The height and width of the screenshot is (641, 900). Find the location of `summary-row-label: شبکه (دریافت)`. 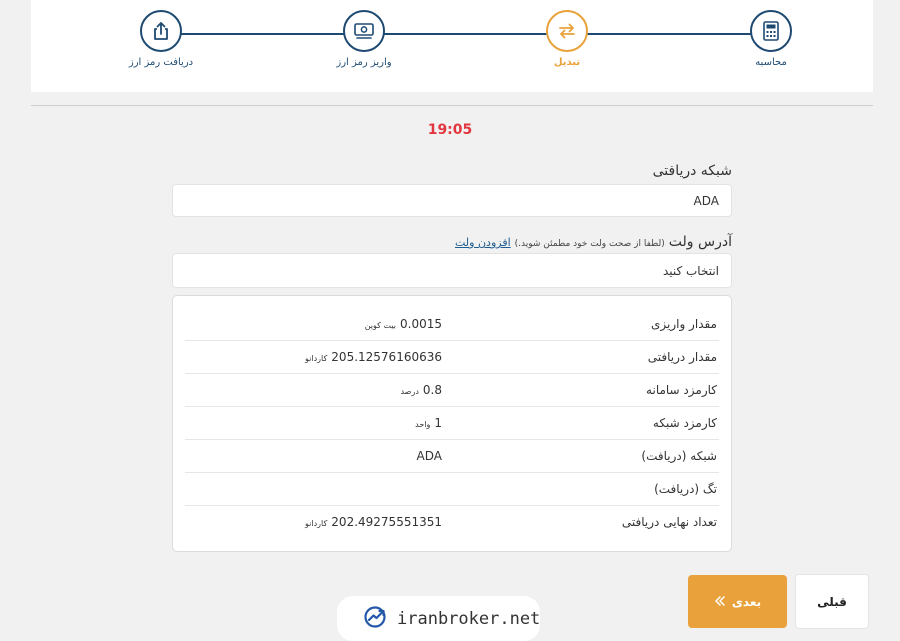

summary-row-label: شبکه (دریافت) is located at coordinates (679, 456).